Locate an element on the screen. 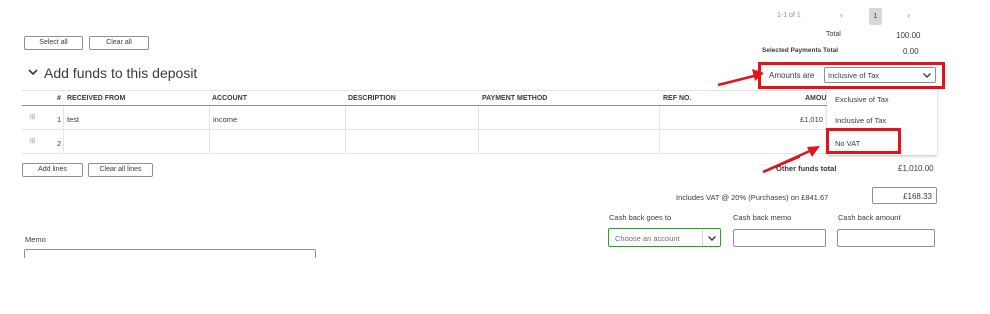 The width and height of the screenshot is (990, 314). prev-page-icon: ‹ is located at coordinates (841, 15).